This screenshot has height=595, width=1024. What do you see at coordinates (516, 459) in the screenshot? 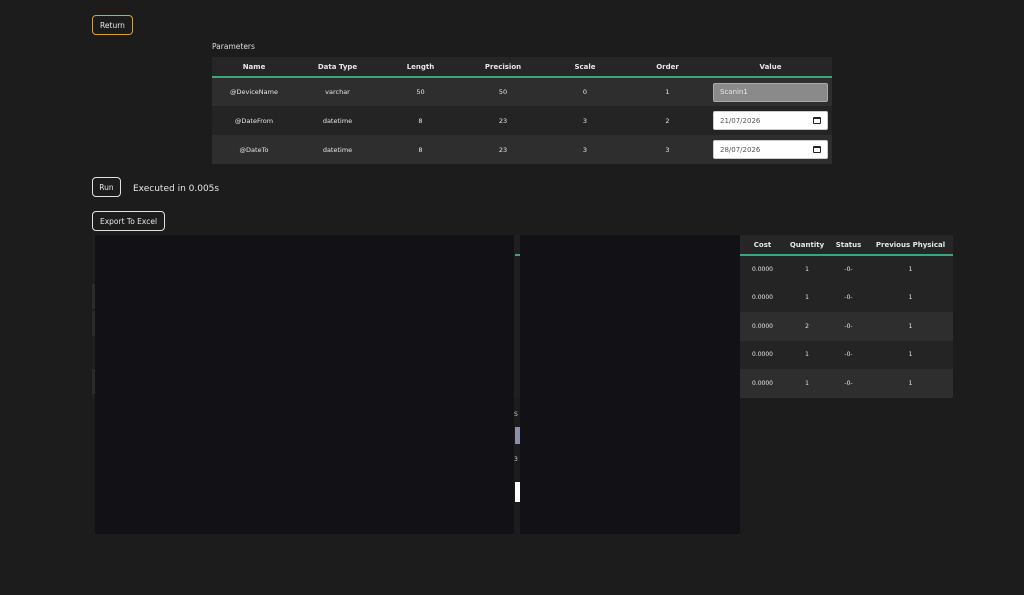
I see `text-fragment: 3` at bounding box center [516, 459].